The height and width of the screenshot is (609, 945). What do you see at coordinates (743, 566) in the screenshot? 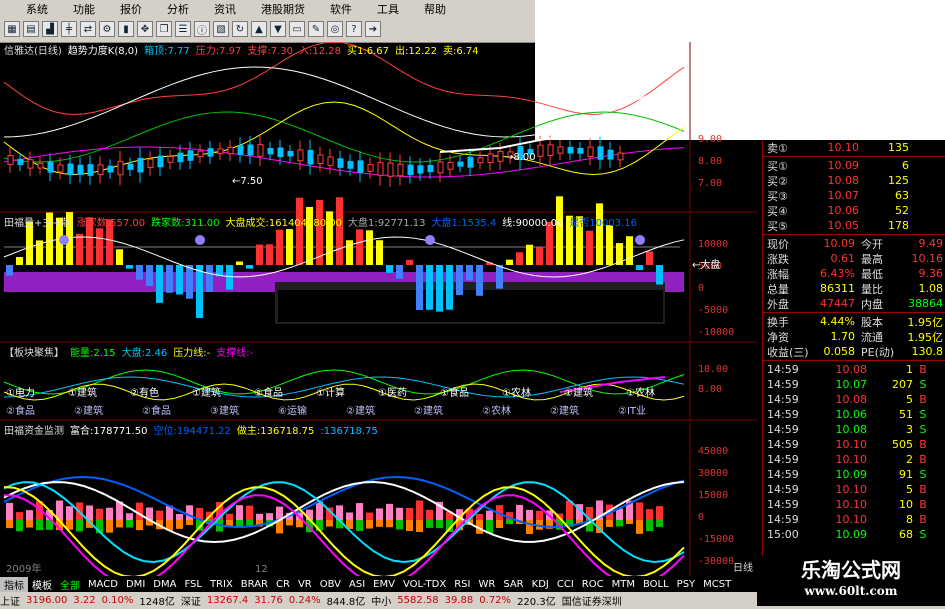
I see `quote-footer: 日线` at bounding box center [743, 566].